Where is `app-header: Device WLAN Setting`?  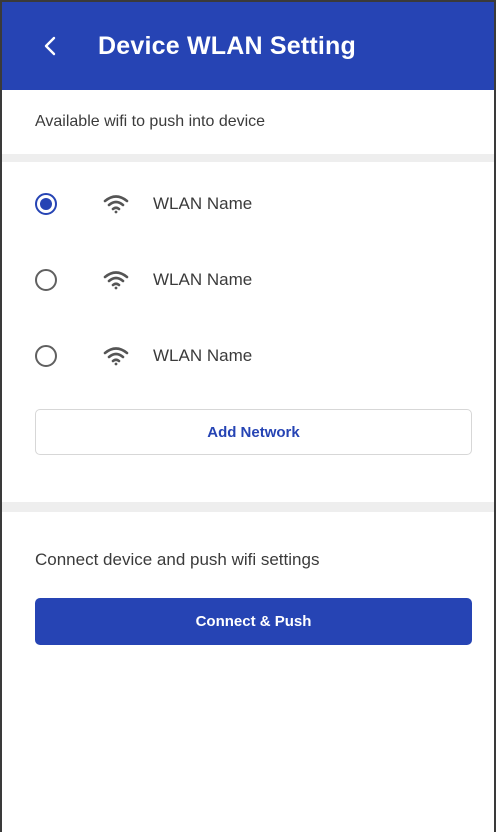 app-header: Device WLAN Setting is located at coordinates (248, 46).